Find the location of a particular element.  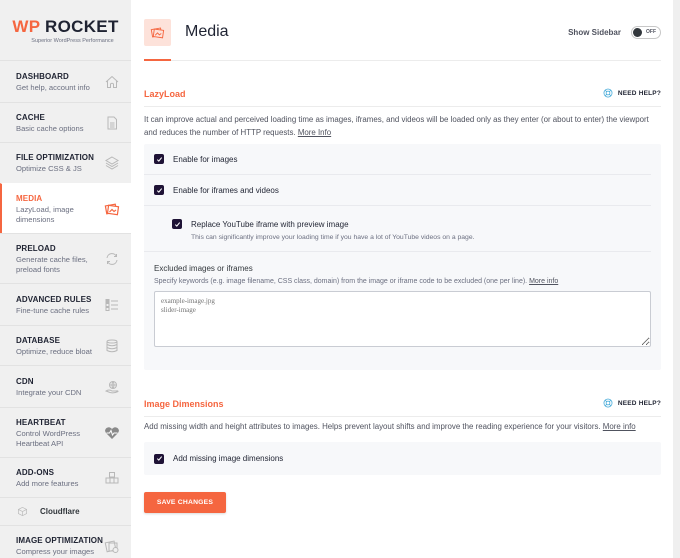

page-header: Media Show Sidebar OFF is located at coordinates (402, 41).